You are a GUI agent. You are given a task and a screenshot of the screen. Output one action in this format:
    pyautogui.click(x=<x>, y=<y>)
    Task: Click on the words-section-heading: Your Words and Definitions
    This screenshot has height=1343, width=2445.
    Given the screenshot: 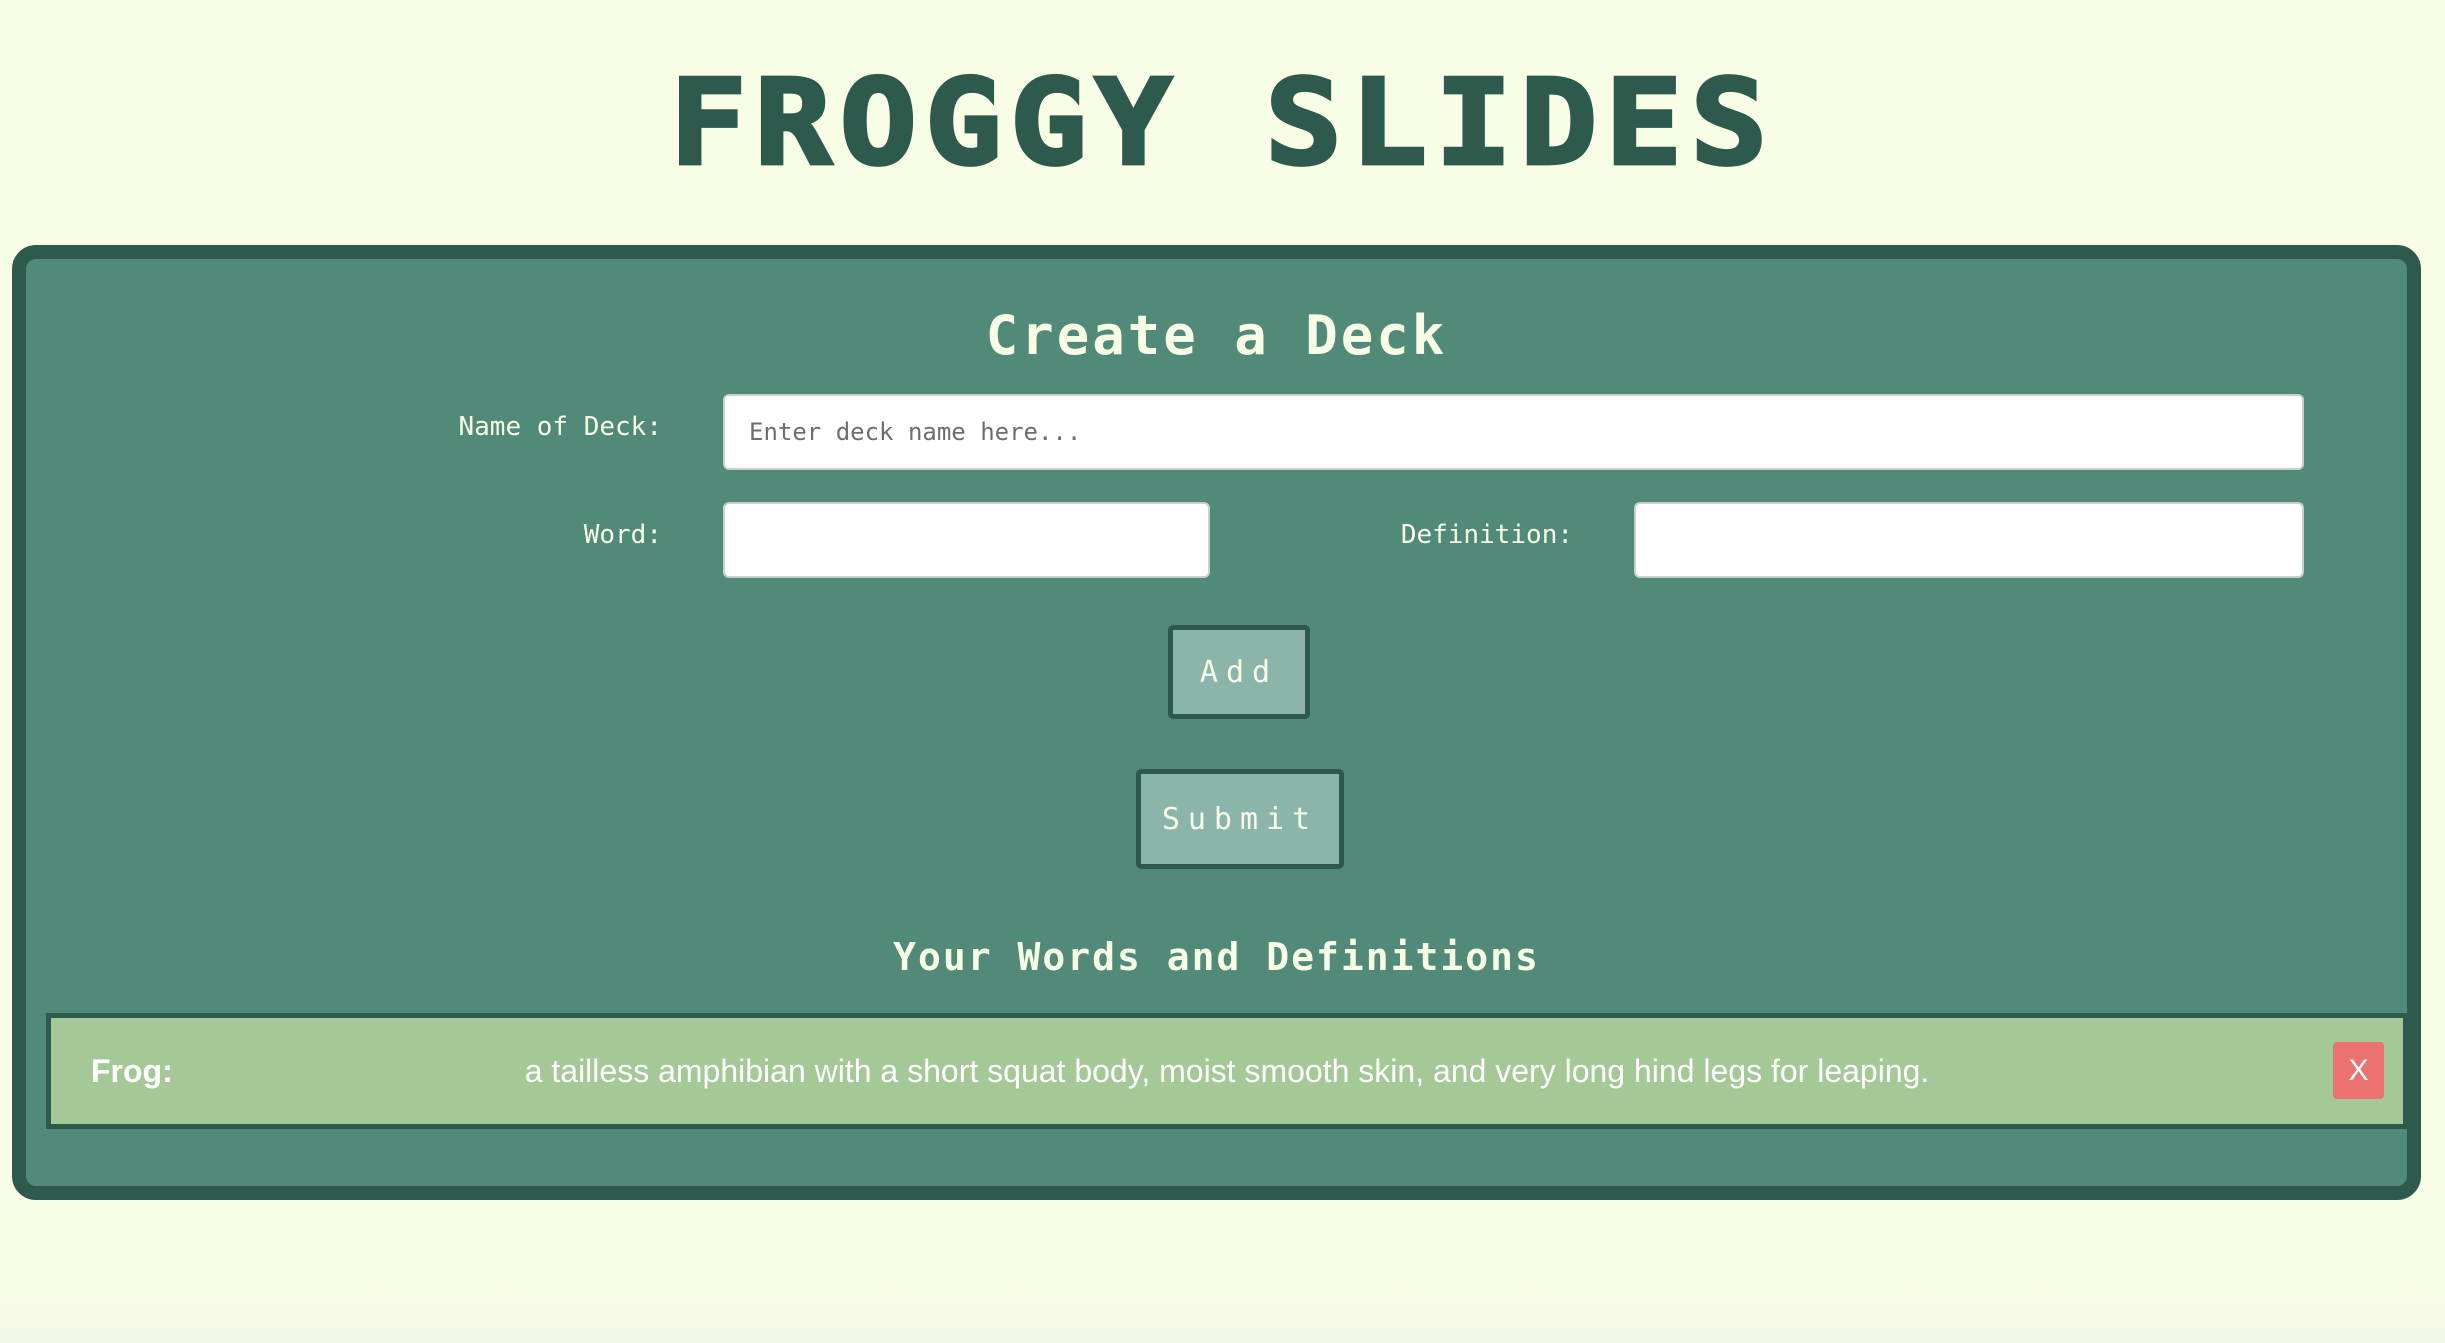 What is the action you would take?
    pyautogui.click(x=1216, y=957)
    